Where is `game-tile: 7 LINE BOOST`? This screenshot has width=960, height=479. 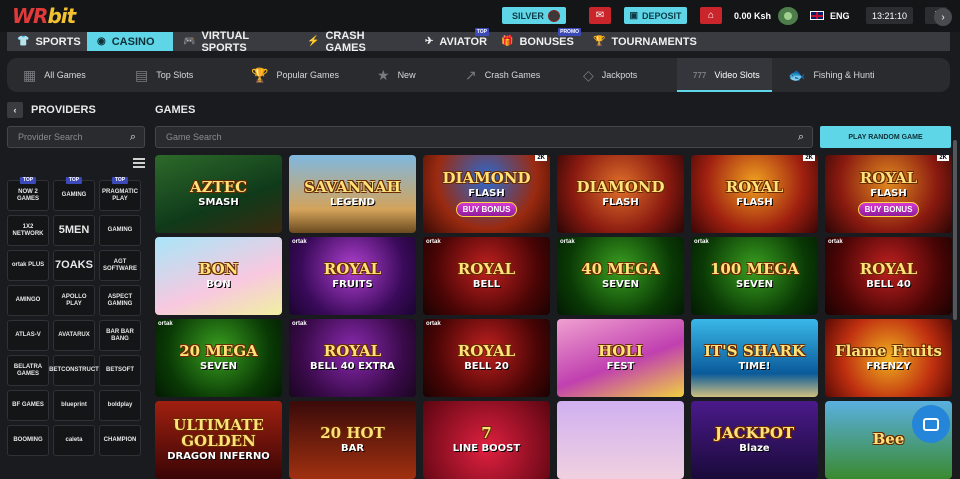
game-tile: 7 LINE BOOST is located at coordinates (486, 440).